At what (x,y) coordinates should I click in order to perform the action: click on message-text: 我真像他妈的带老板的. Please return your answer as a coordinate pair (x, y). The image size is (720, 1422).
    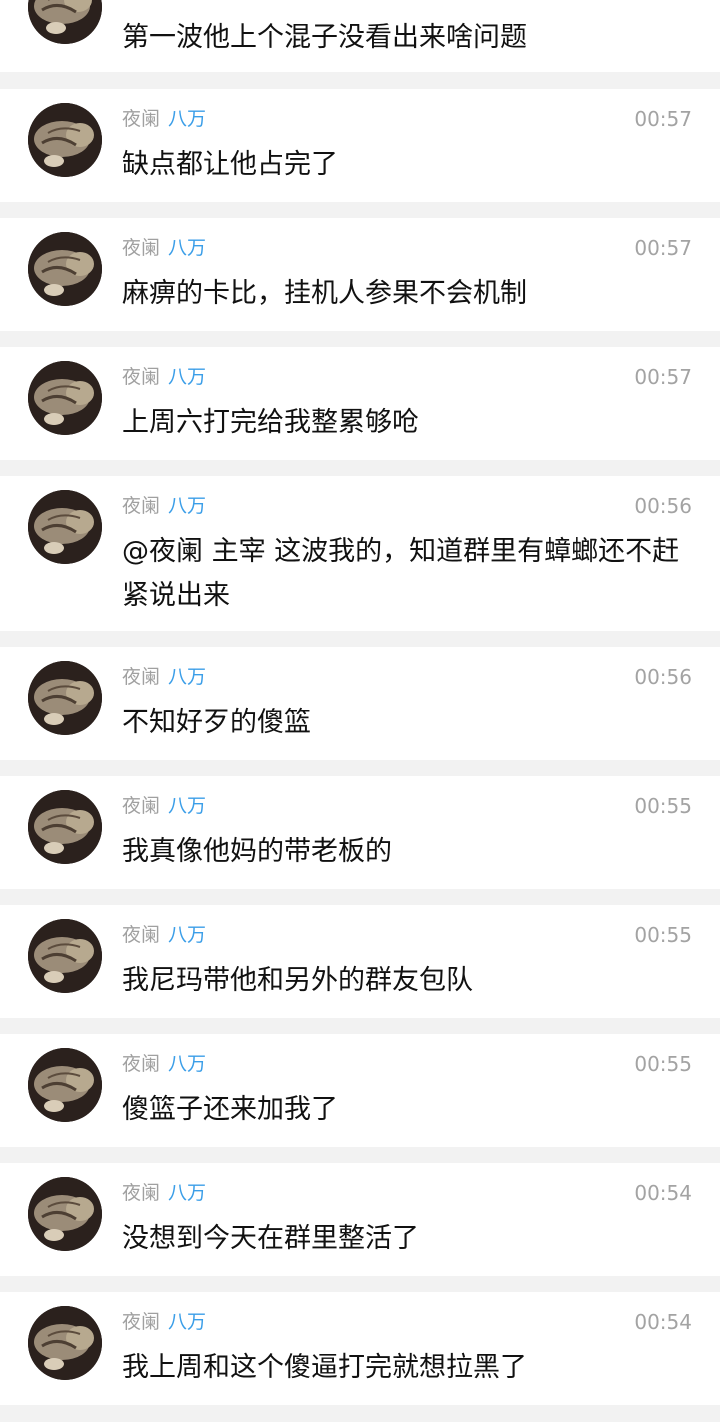
    Looking at the image, I should click on (257, 851).